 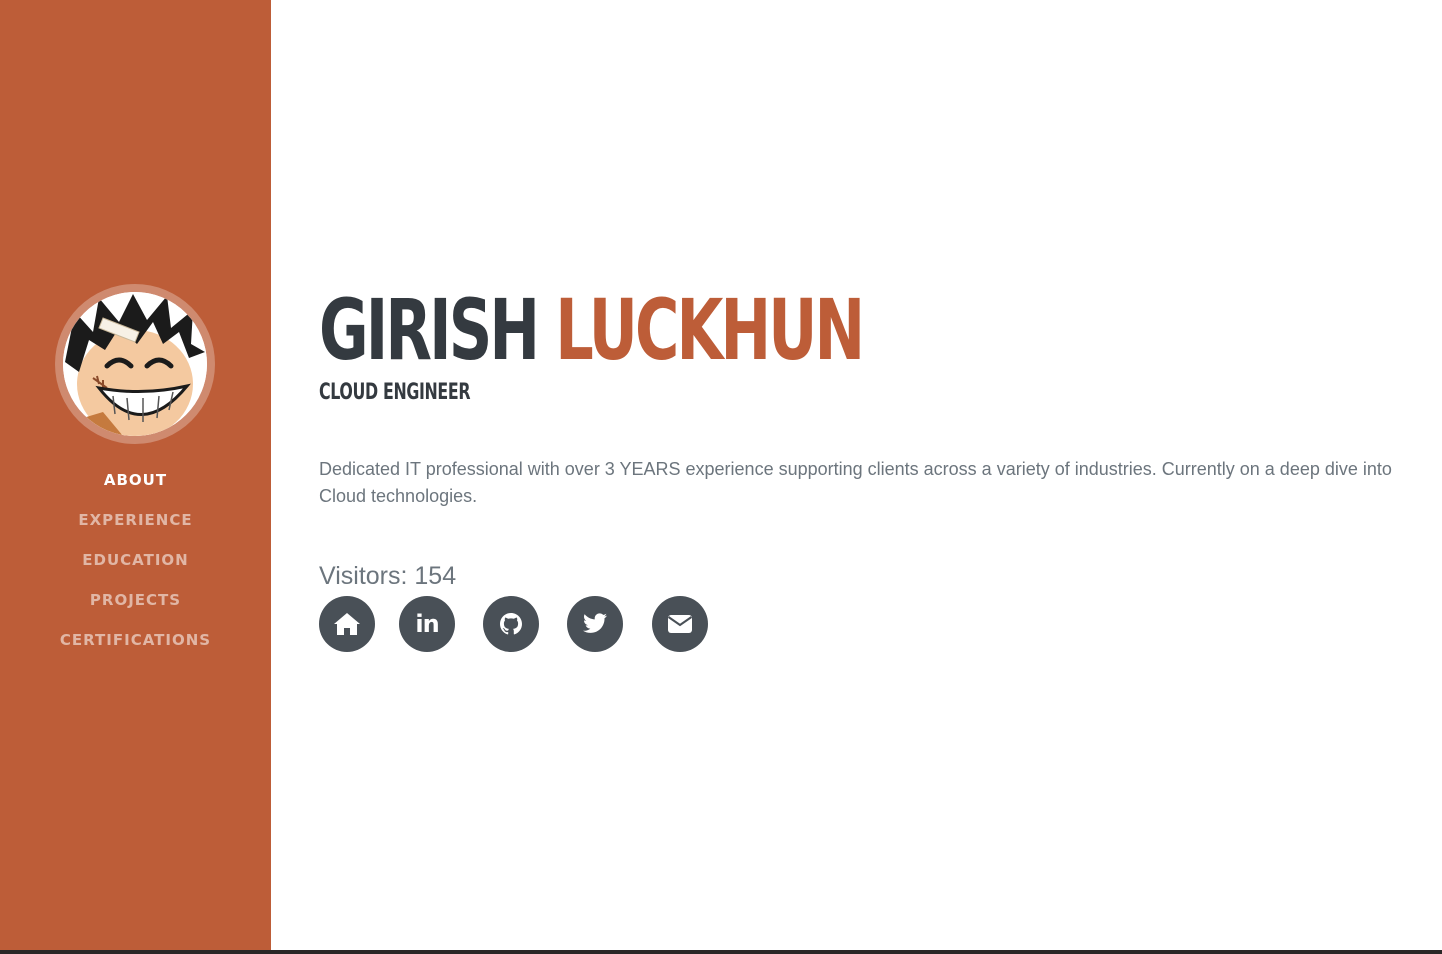 I want to click on twitter-button, so click(x=595, y=624).